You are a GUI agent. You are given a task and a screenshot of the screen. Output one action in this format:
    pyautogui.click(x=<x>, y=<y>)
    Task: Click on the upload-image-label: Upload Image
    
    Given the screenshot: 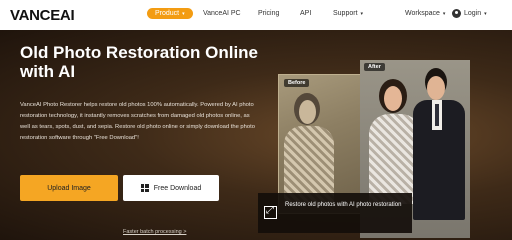 What is the action you would take?
    pyautogui.click(x=69, y=188)
    